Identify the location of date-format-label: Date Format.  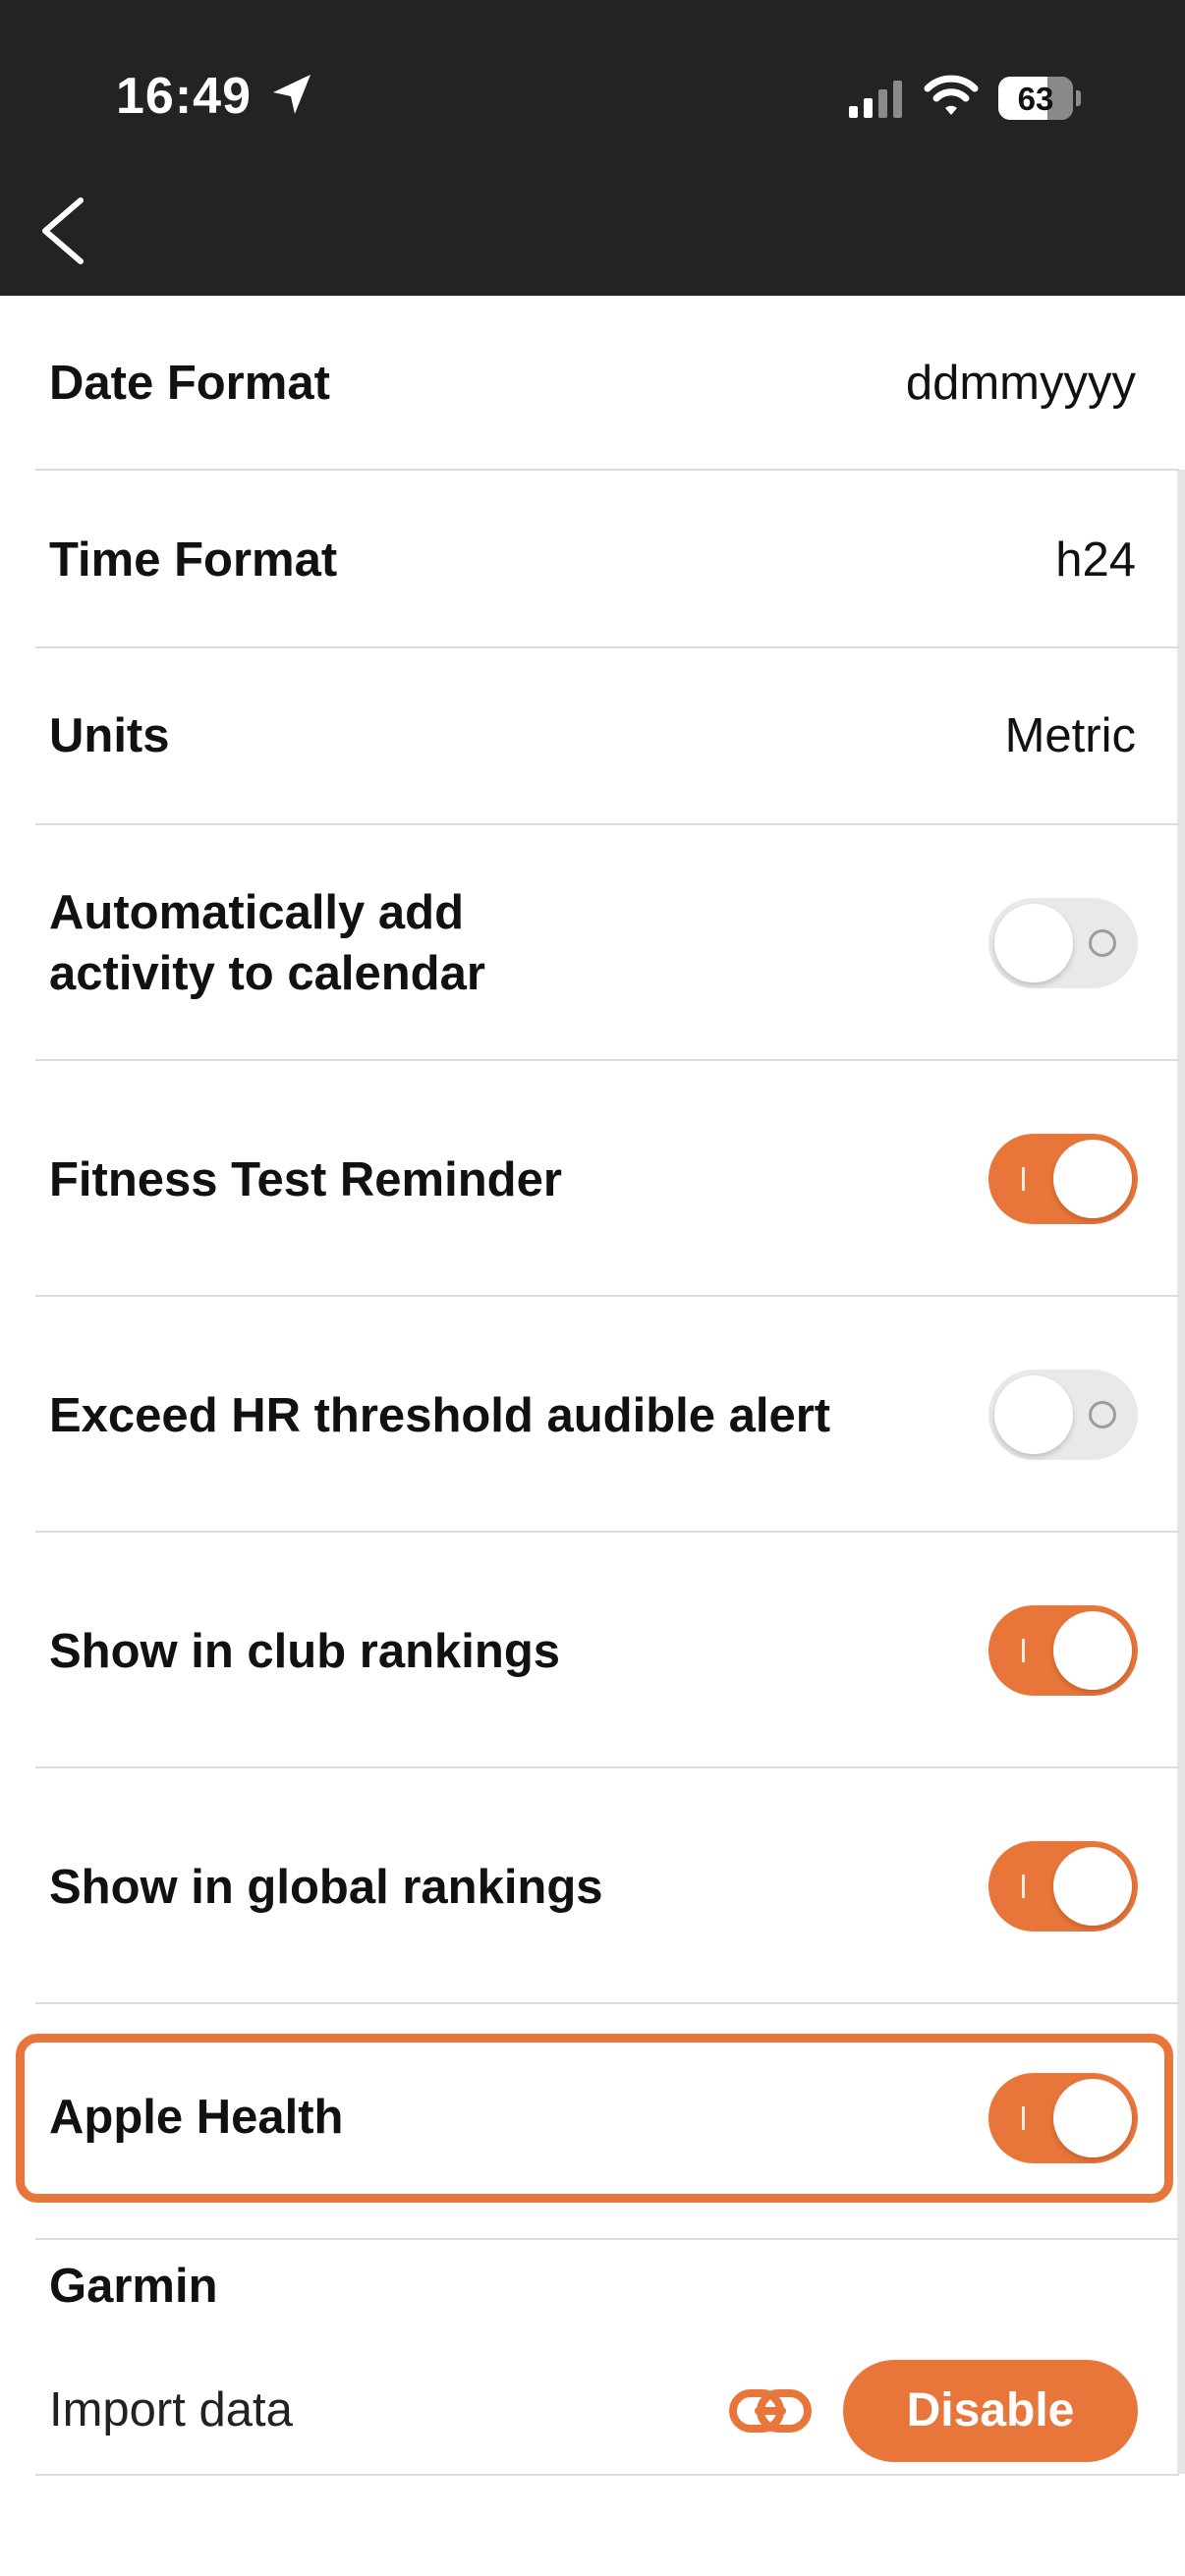
(190, 383).